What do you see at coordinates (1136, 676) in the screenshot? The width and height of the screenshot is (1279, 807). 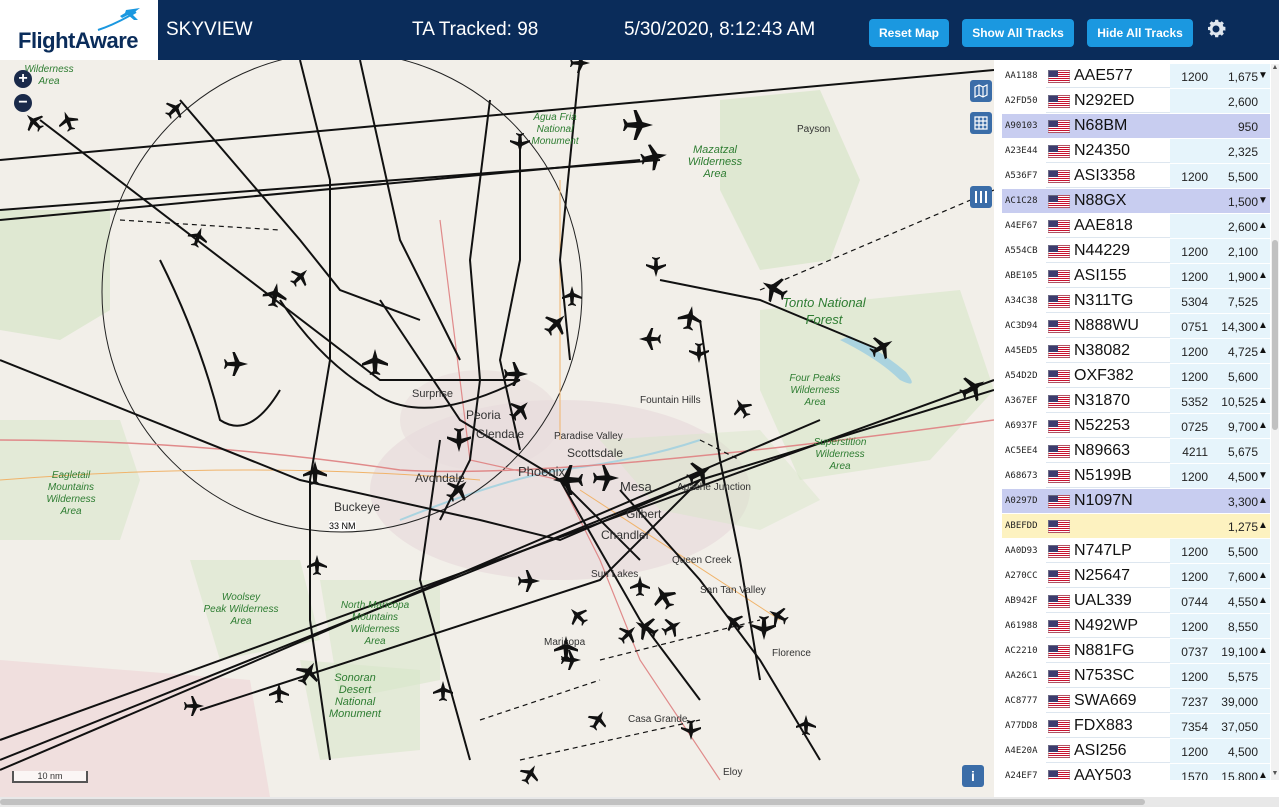 I see `table-row: AA26C1 N753SC 1200 5,575` at bounding box center [1136, 676].